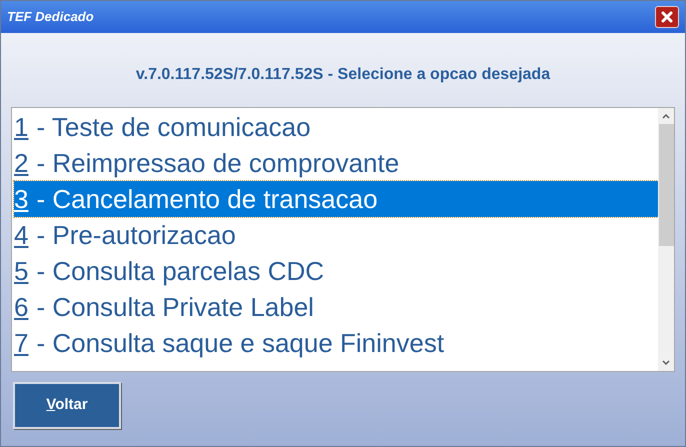 Image resolution: width=686 pixels, height=447 pixels. What do you see at coordinates (666, 185) in the screenshot?
I see `scroll-thumb` at bounding box center [666, 185].